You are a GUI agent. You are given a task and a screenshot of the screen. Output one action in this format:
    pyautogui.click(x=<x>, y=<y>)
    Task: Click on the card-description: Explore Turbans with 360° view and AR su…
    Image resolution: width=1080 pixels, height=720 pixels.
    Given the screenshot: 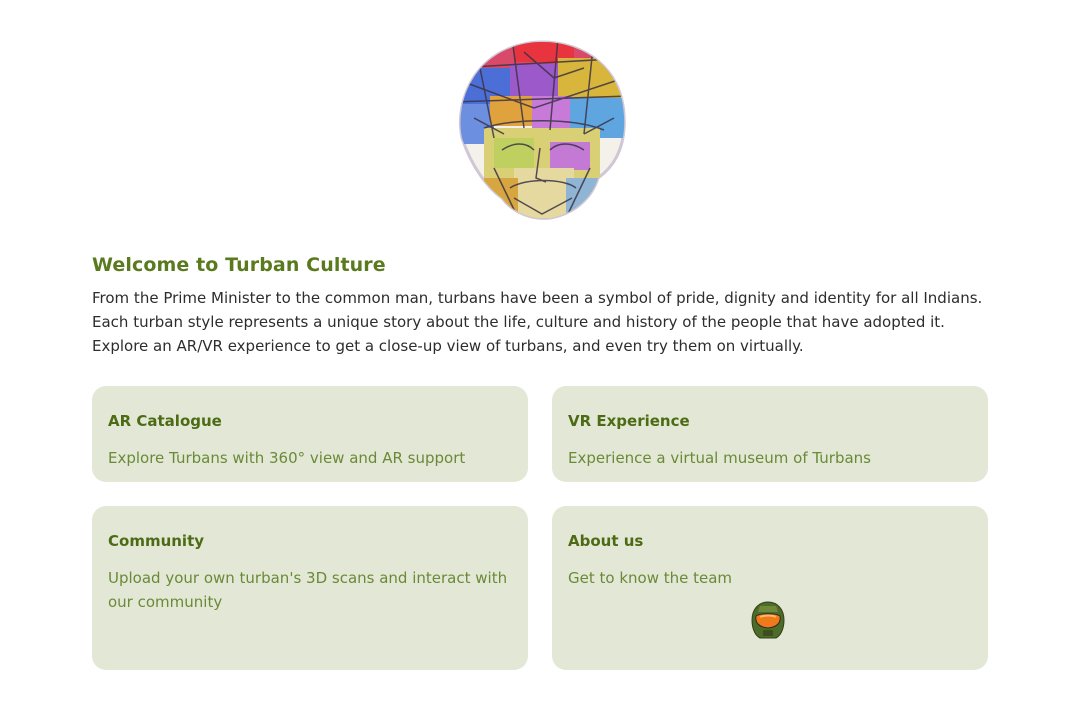 What is the action you would take?
    pyautogui.click(x=287, y=458)
    